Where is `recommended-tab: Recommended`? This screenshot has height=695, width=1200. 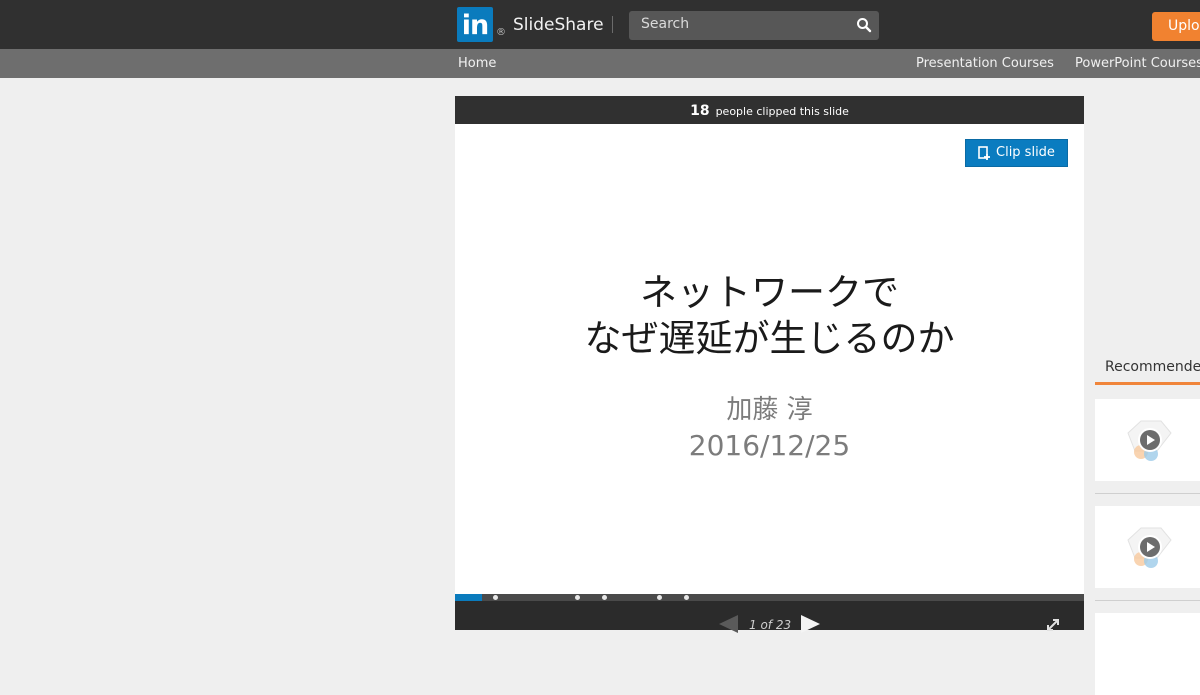
recommended-tab: Recommended is located at coordinates (1152, 367).